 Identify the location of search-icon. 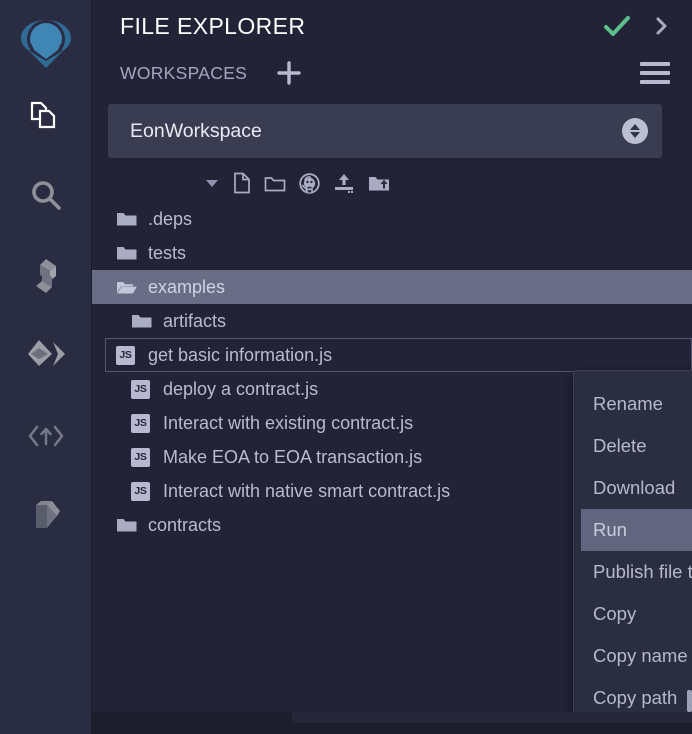
(46, 196).